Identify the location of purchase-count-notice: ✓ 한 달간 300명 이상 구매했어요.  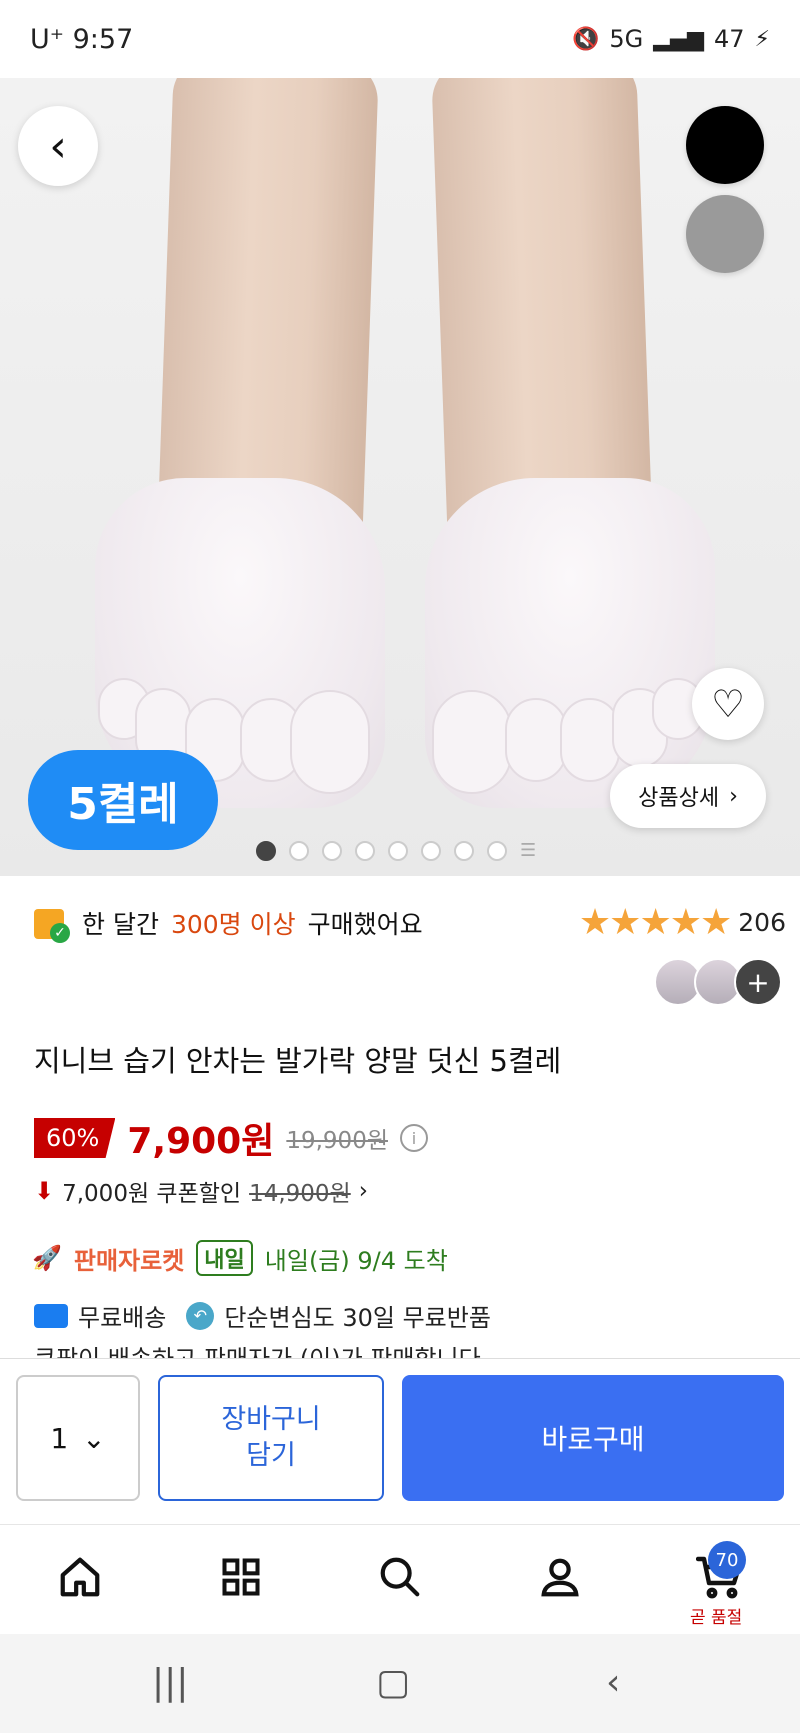
(228, 924).